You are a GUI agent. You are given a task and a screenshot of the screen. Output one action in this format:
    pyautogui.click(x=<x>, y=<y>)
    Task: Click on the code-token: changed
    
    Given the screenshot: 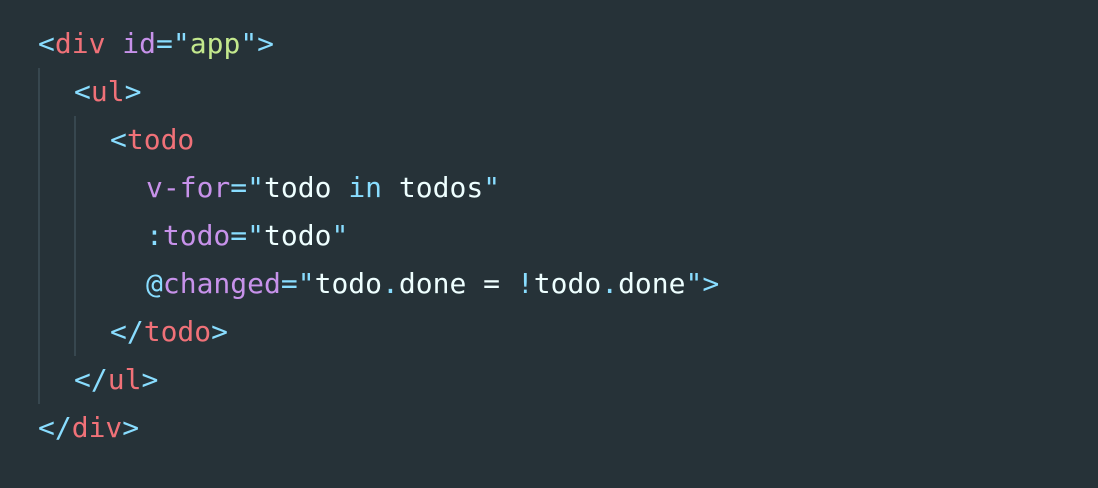 What is the action you would take?
    pyautogui.click(x=221, y=283)
    